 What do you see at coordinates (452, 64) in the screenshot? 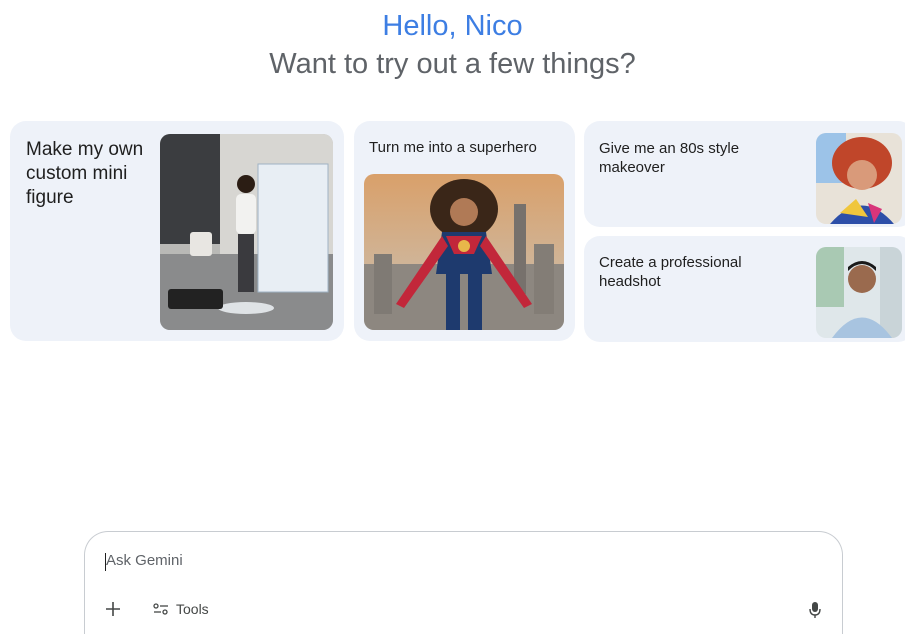
I see `greeting-subtitle: Want to try out a few things?` at bounding box center [452, 64].